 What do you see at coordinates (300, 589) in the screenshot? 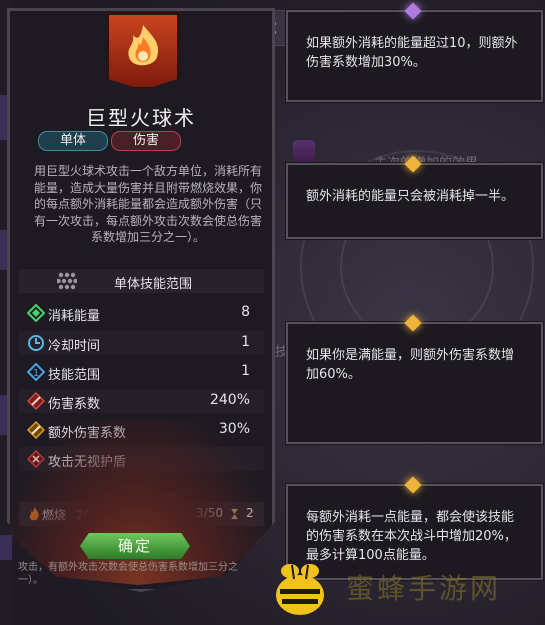
I see `bee-logo-icon` at bounding box center [300, 589].